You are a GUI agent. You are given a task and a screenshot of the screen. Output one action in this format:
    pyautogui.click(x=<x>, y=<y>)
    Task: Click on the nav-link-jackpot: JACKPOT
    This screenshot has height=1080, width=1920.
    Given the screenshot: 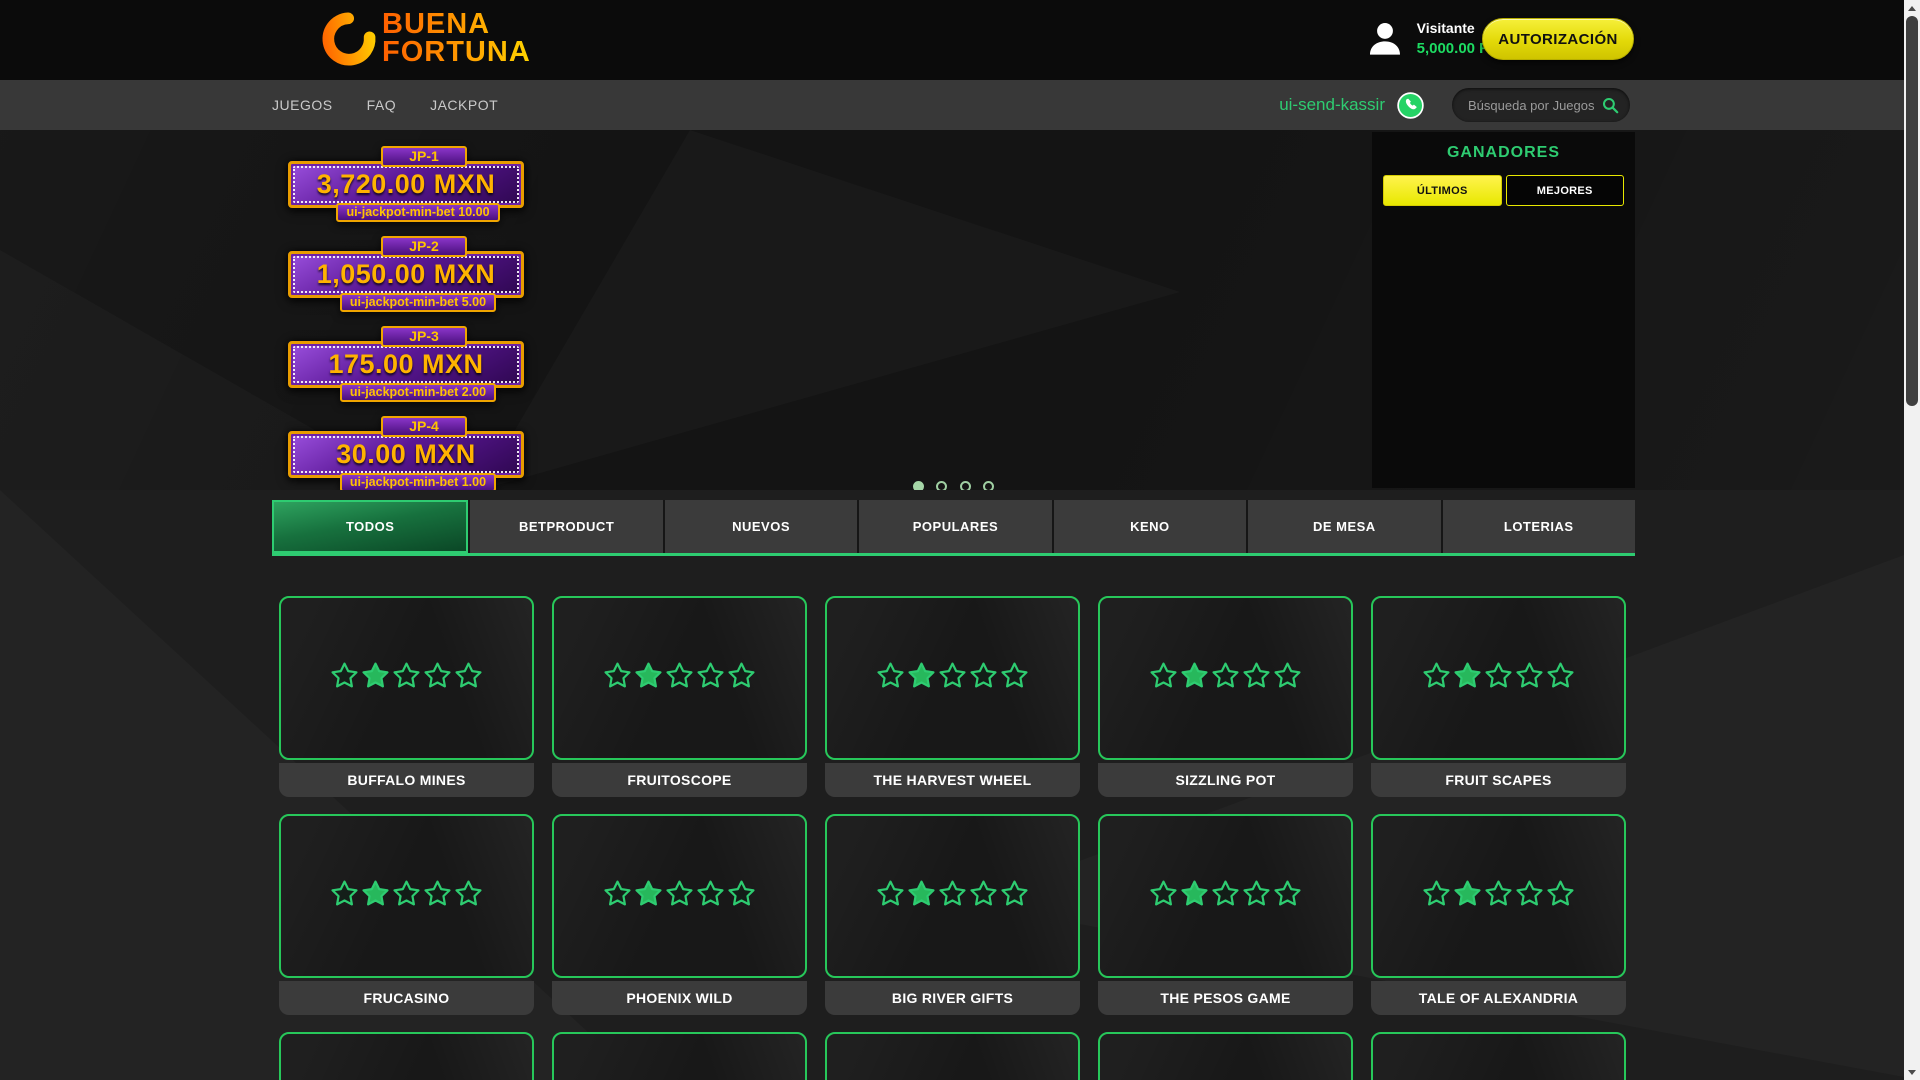 What is the action you would take?
    pyautogui.click(x=464, y=105)
    